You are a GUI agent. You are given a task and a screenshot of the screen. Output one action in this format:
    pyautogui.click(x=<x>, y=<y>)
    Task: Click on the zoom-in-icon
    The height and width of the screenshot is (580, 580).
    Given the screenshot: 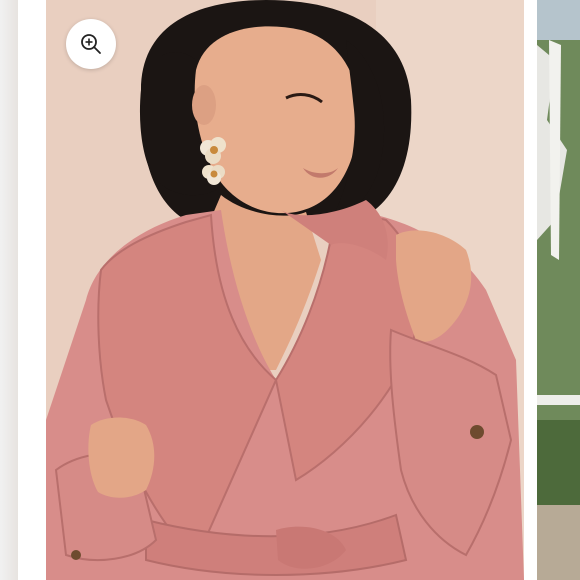 What is the action you would take?
    pyautogui.click(x=91, y=44)
    